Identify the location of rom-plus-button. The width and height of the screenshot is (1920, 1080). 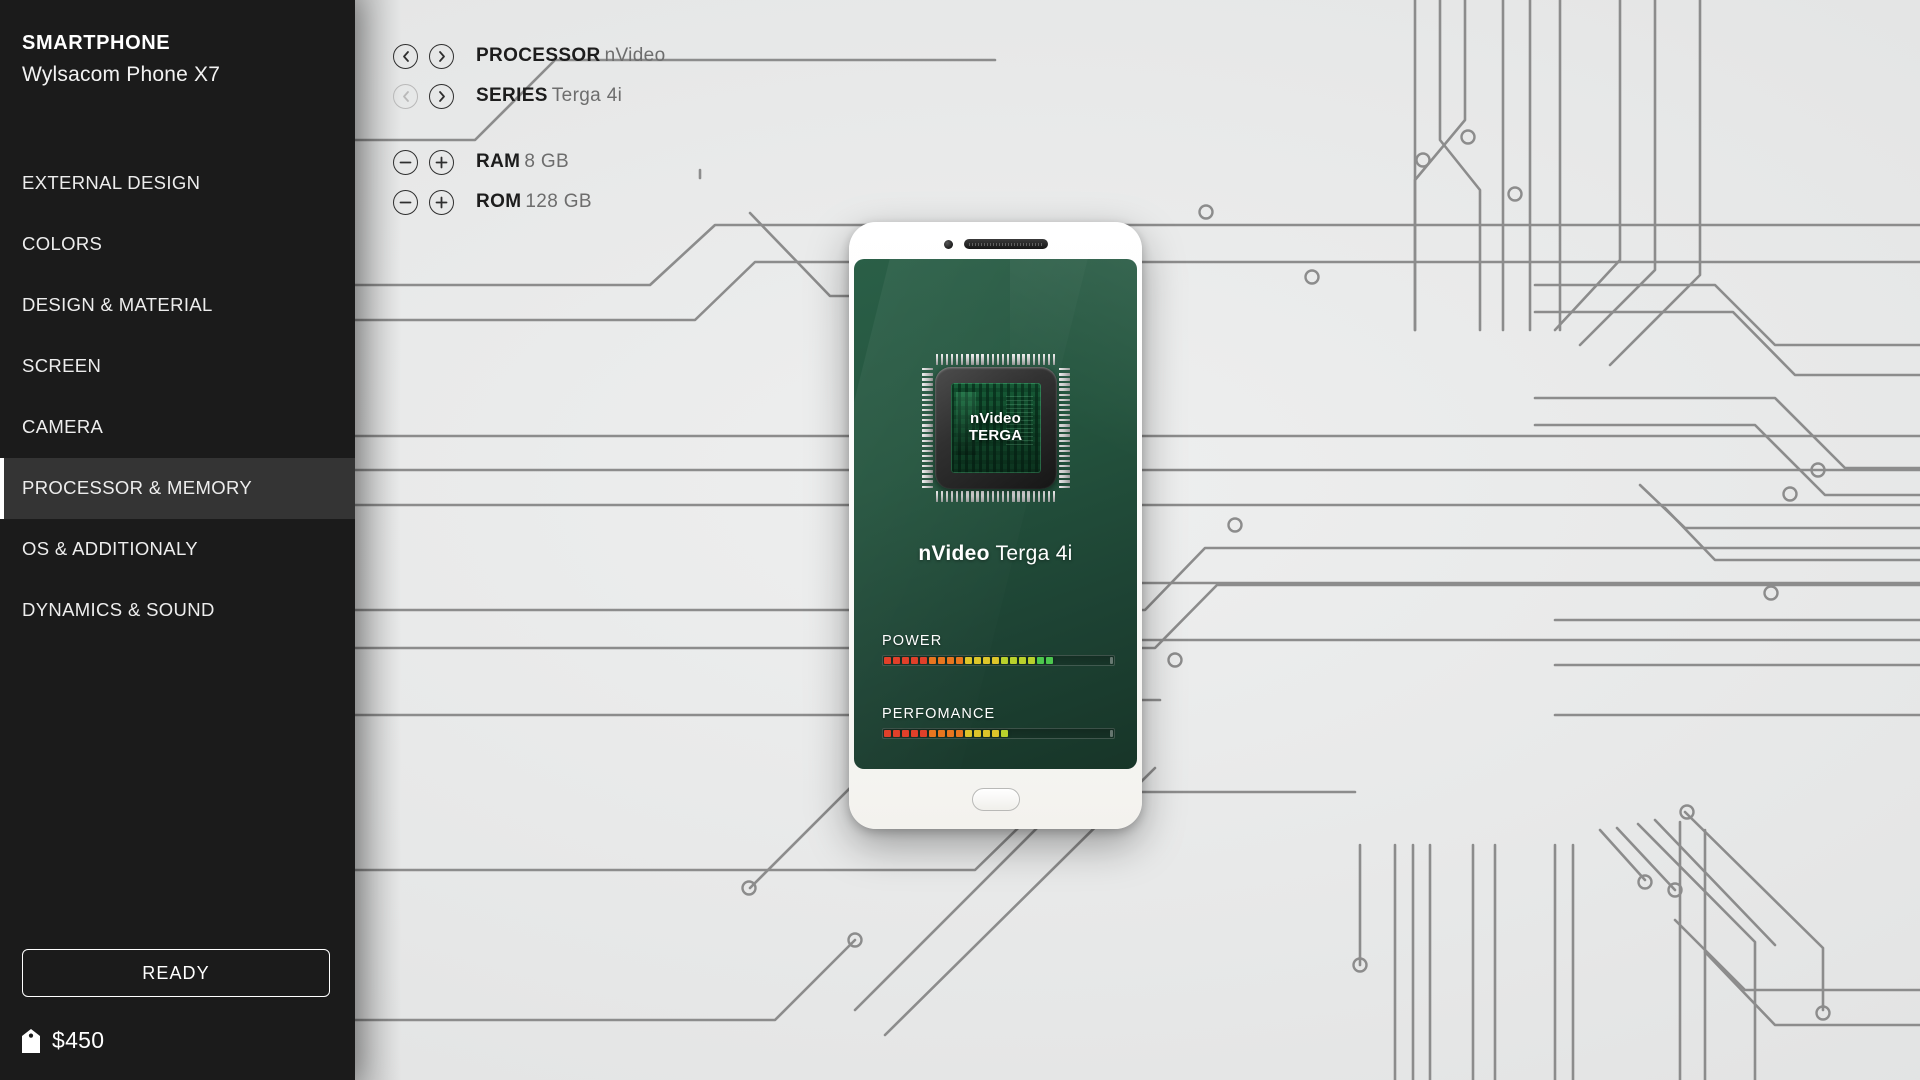
(441, 202).